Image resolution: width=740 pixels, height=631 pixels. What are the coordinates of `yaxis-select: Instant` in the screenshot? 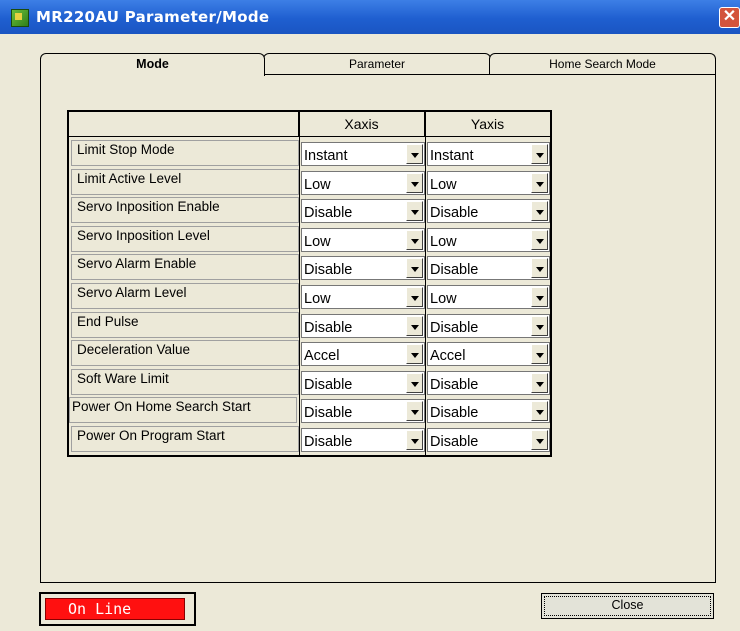 It's located at (488, 154).